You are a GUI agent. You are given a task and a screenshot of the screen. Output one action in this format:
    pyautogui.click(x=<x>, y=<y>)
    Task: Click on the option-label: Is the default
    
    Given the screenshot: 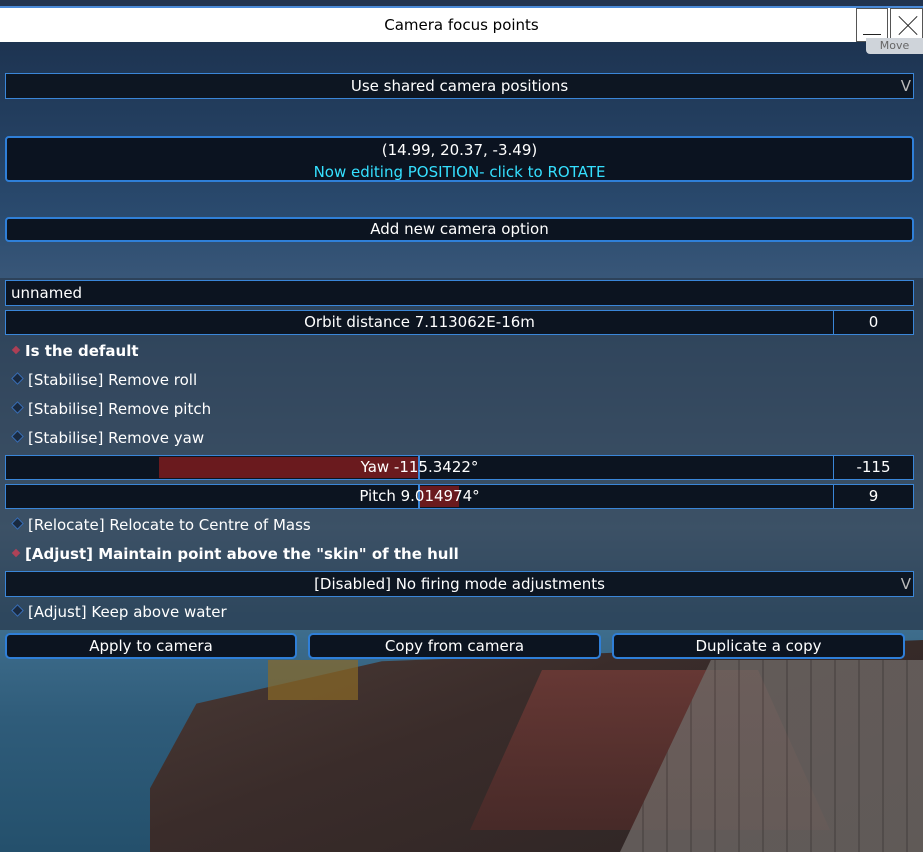 What is the action you would take?
    pyautogui.click(x=82, y=351)
    